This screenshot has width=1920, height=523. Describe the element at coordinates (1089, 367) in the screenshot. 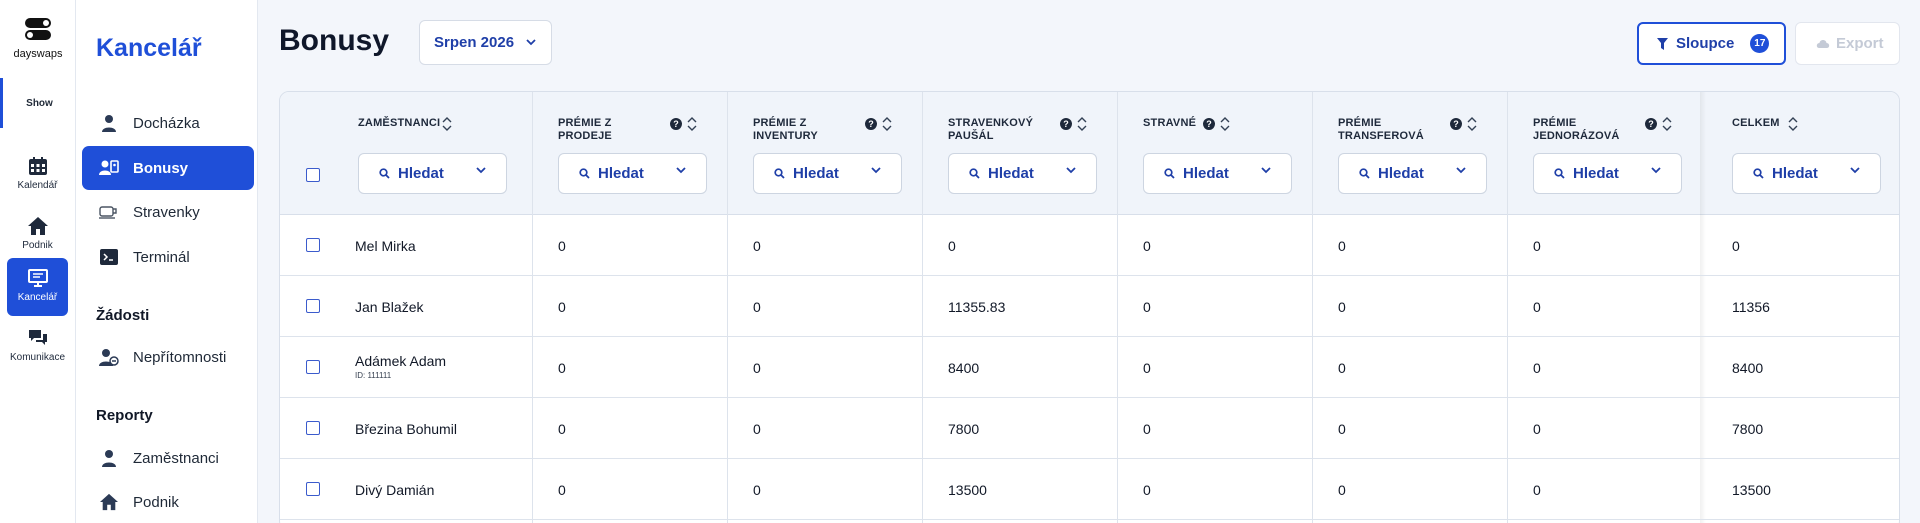

I see `table-row: Adámek Adam ID: 111111 0 0 8400 0 0 0 8400` at that location.